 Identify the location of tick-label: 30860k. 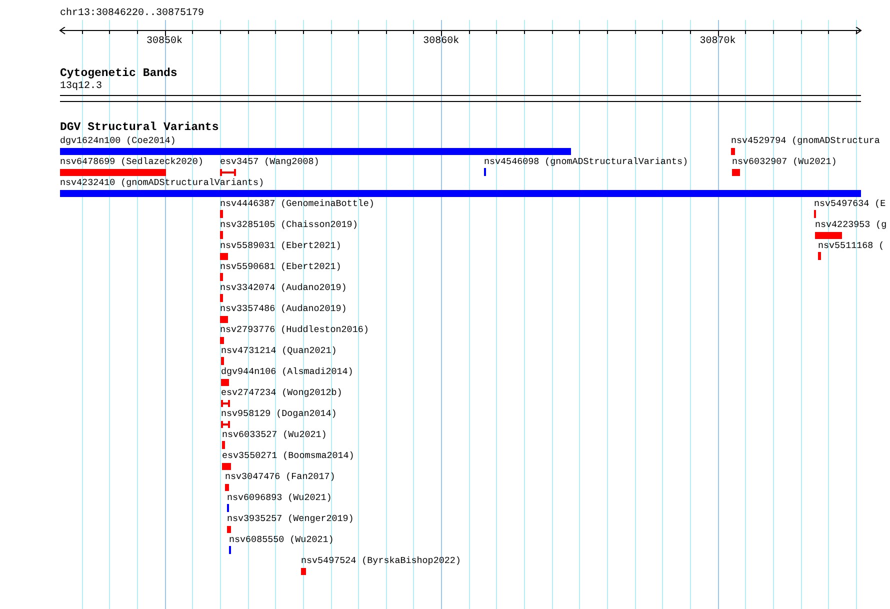
(441, 41).